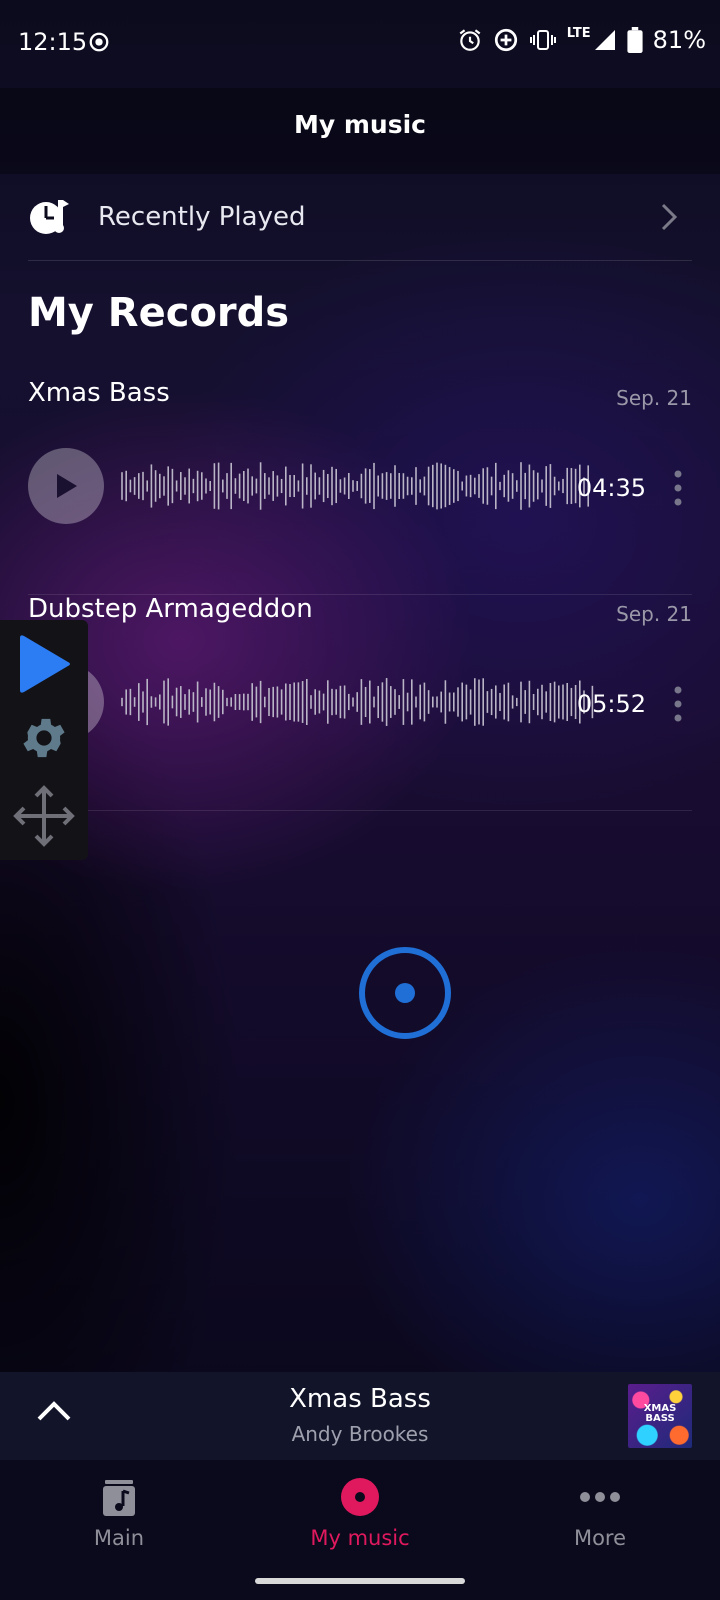 The image size is (720, 1600). Describe the element at coordinates (360, 222) in the screenshot. I see `recently-played-row: Recently Played` at that location.